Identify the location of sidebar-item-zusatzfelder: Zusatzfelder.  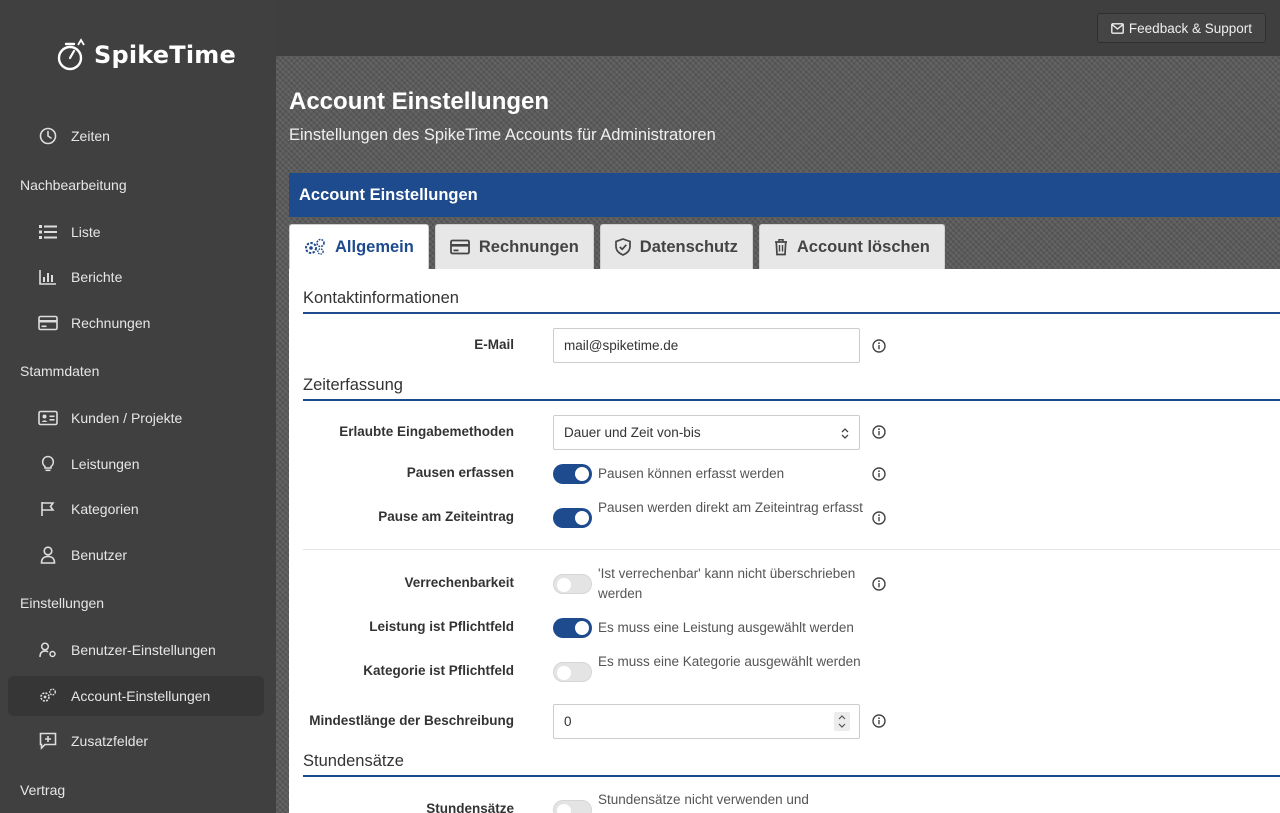
(136, 741).